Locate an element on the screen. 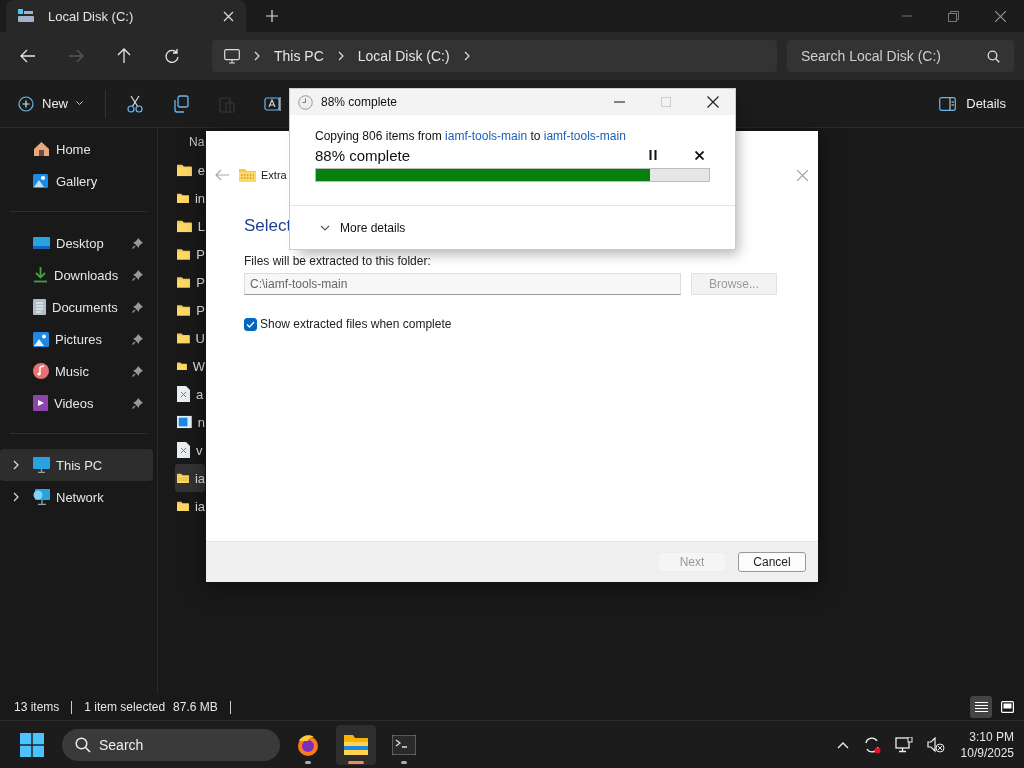 The width and height of the screenshot is (1024, 768). checkbox is located at coordinates (250, 324).